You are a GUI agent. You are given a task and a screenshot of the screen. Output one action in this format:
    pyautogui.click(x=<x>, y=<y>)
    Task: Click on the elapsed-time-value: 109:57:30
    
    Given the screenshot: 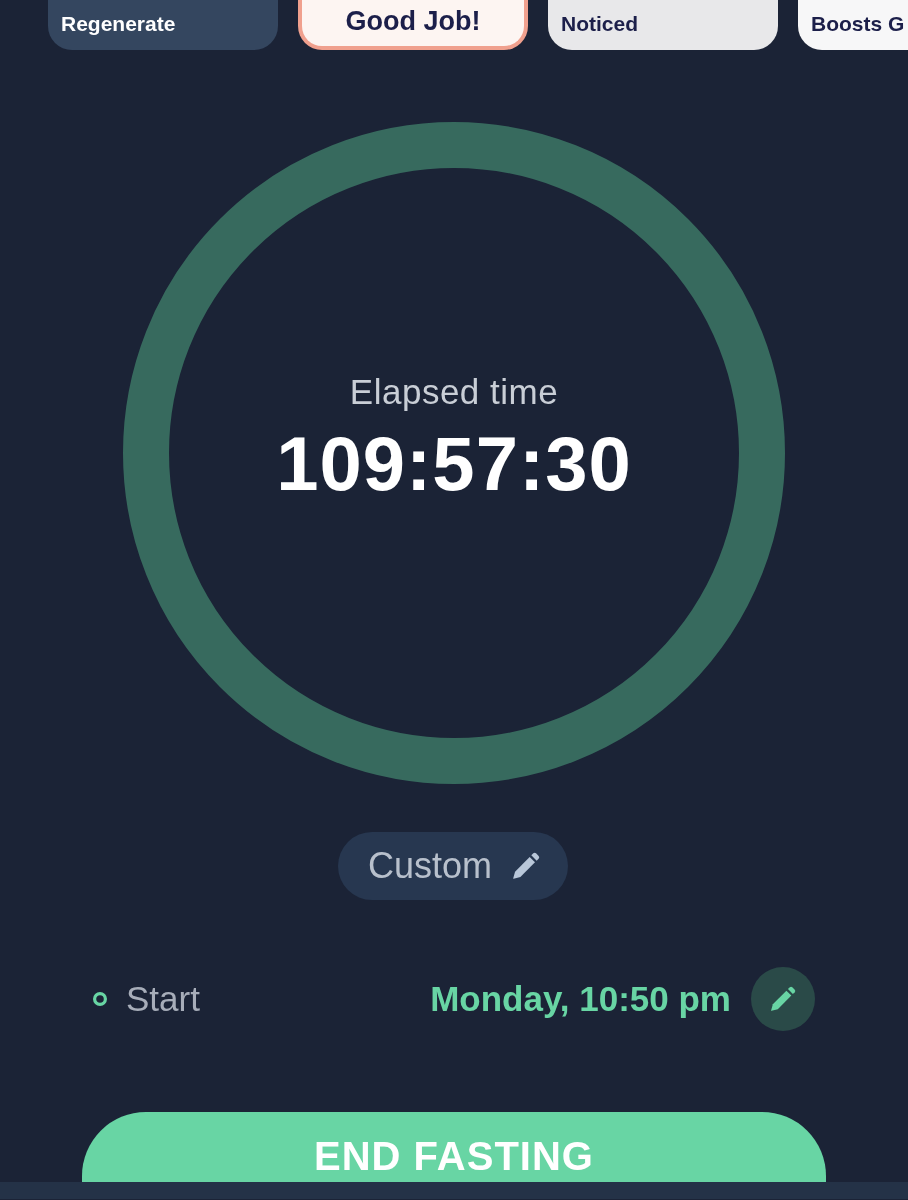 What is the action you would take?
    pyautogui.click(x=454, y=464)
    